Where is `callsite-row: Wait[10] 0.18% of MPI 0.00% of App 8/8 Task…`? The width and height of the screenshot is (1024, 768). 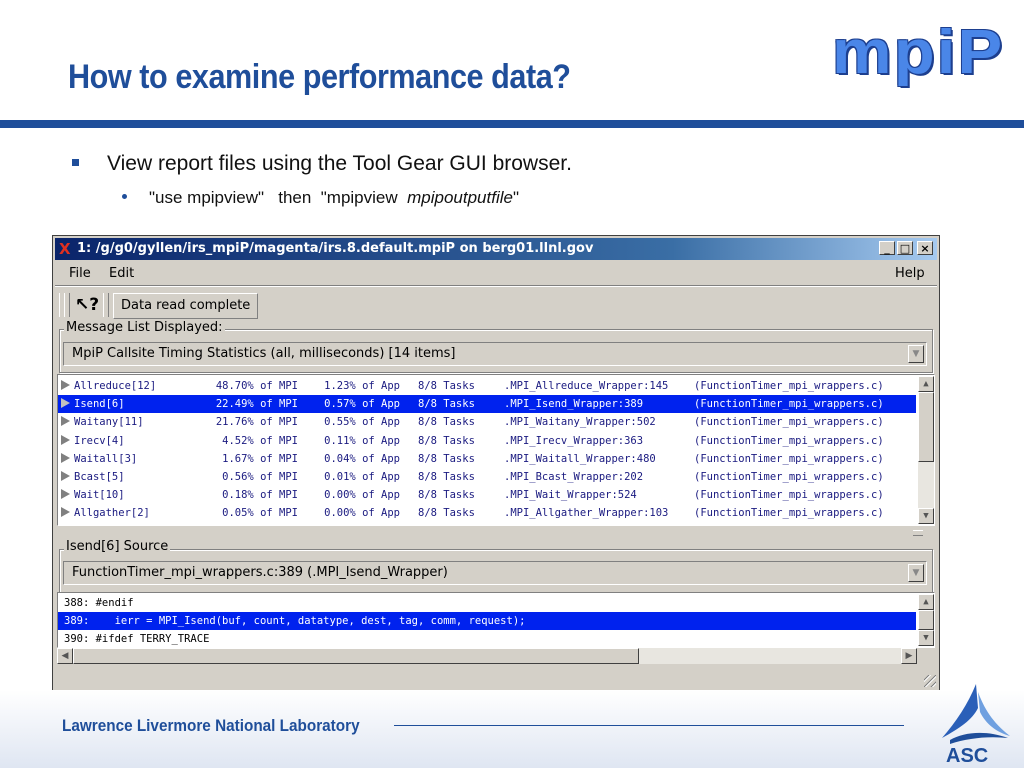 callsite-row: Wait[10] 0.18% of MPI 0.00% of App 8/8 Task… is located at coordinates (487, 495).